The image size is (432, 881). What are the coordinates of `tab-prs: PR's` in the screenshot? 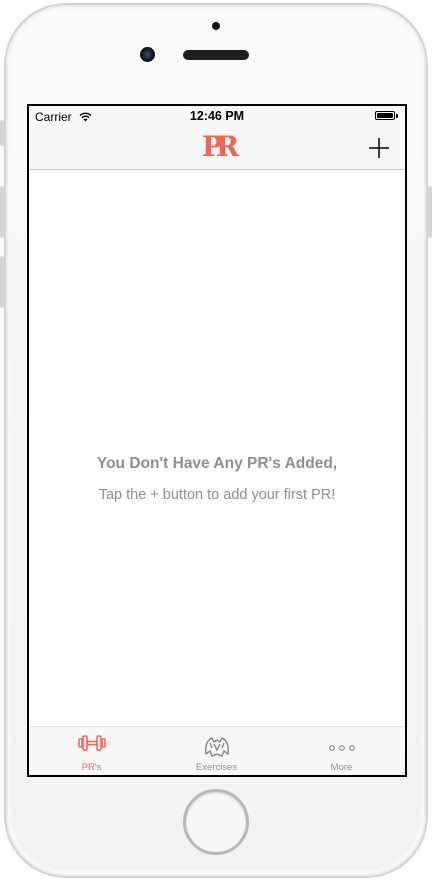 It's located at (91, 751).